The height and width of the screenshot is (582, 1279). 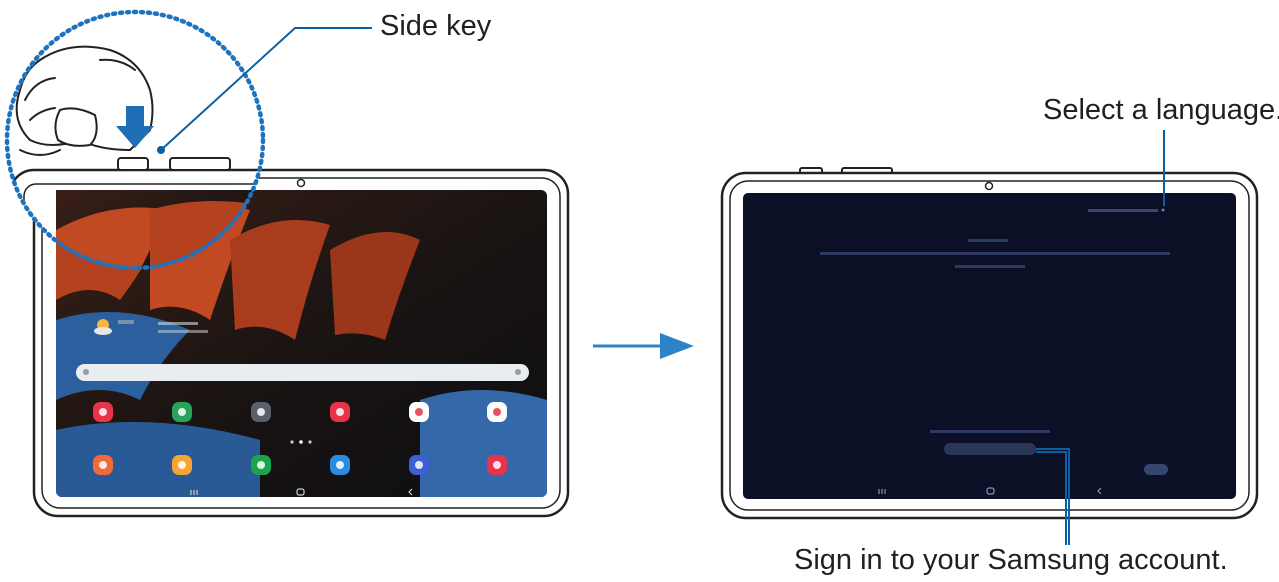 What do you see at coordinates (133, 164) in the screenshot?
I see `zoom-side-key` at bounding box center [133, 164].